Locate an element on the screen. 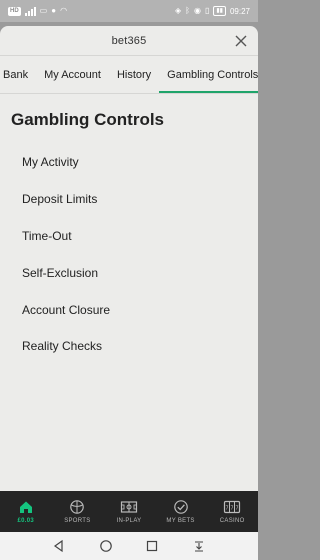  vibrate-icon: ▯ is located at coordinates (207, 10).